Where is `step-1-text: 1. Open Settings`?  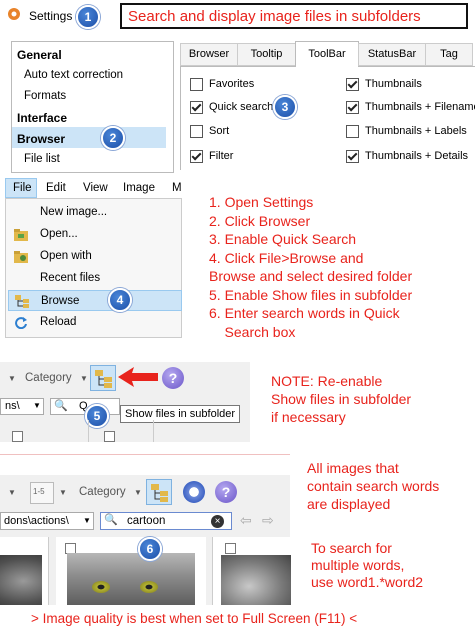 step-1-text: 1. Open Settings is located at coordinates (261, 202).